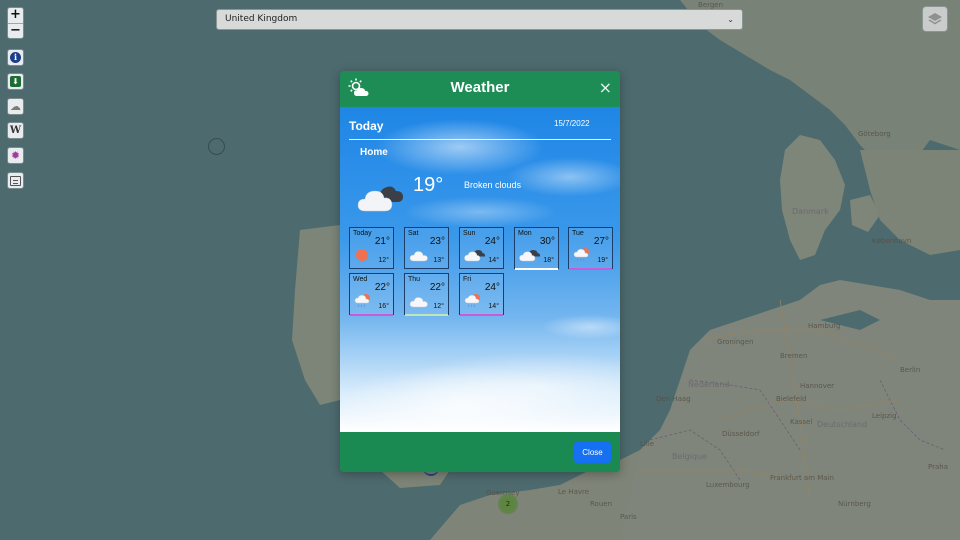 The image size is (960, 540). Describe the element at coordinates (371, 248) in the screenshot. I see `forecast-day-card: Today 21° 12°` at that location.